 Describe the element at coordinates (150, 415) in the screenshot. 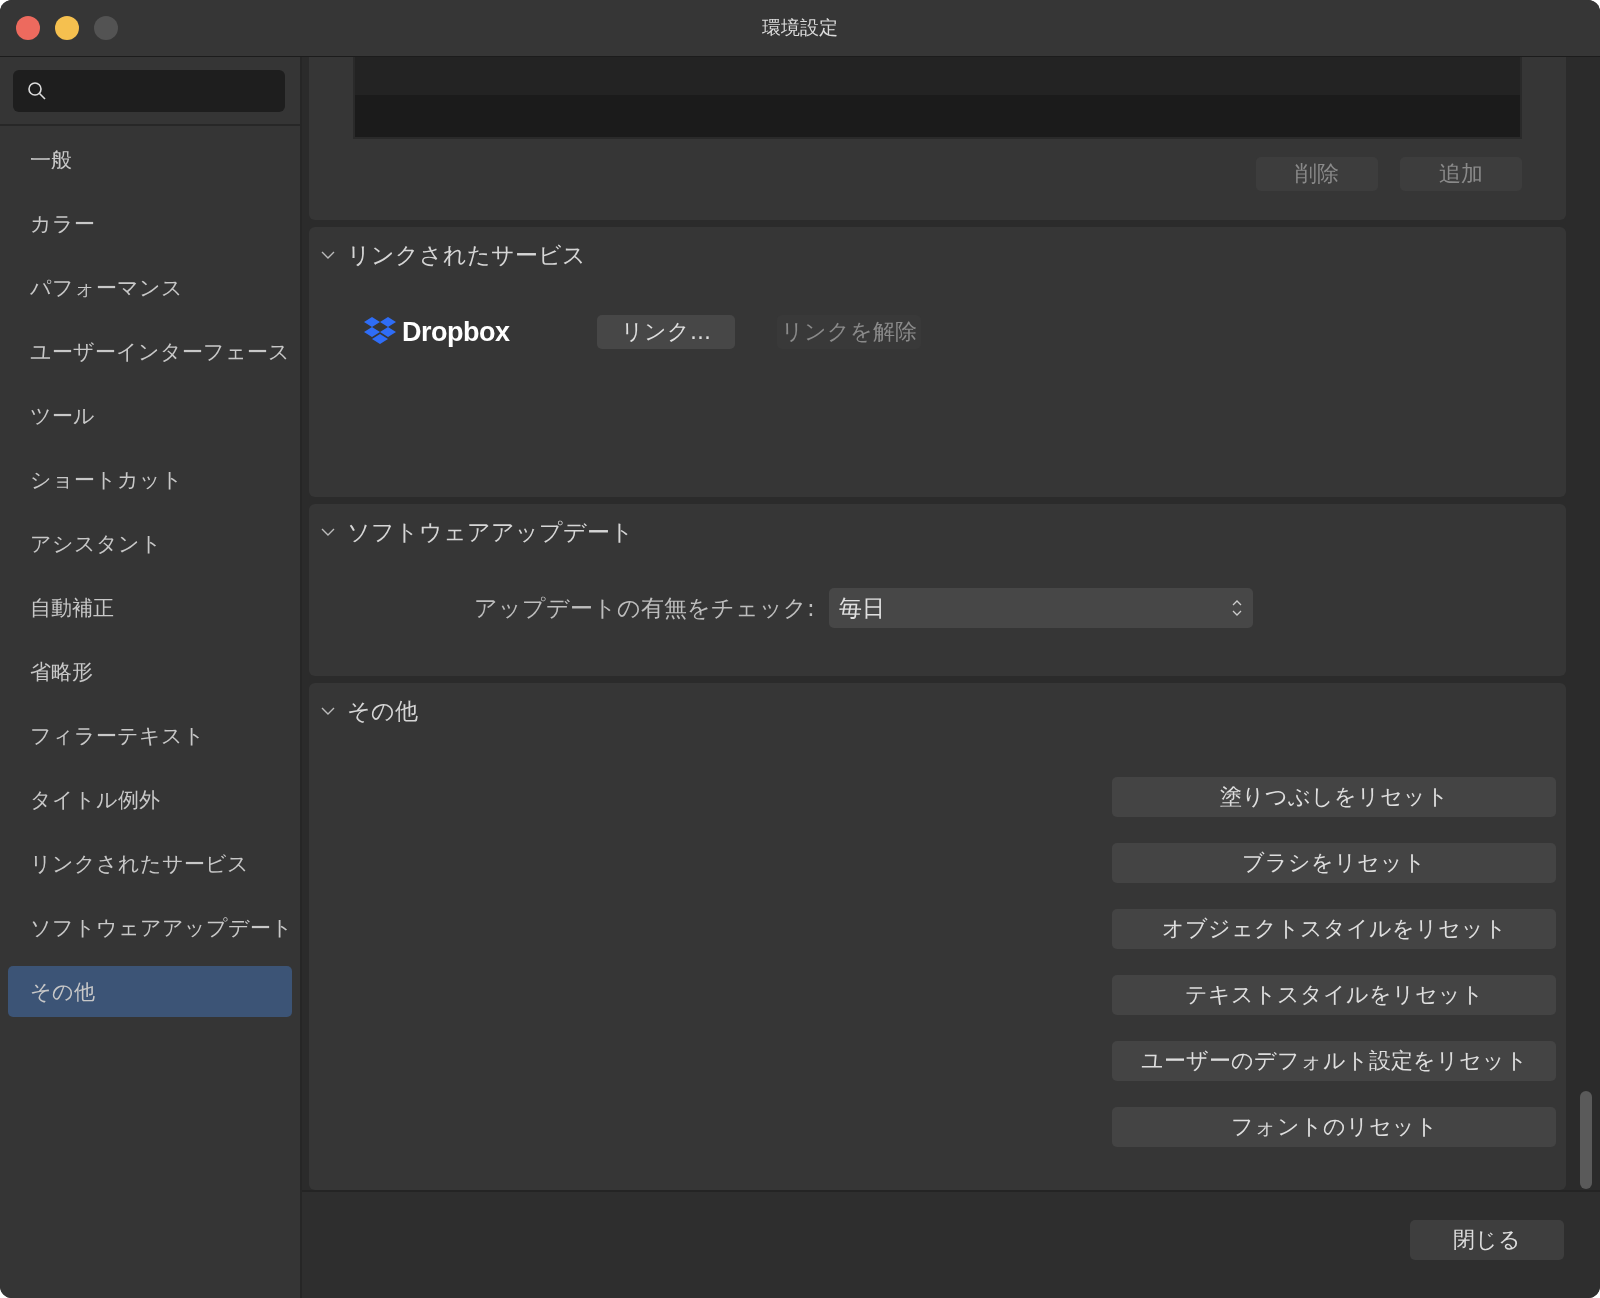

I see `sidebar-item: ツール` at that location.